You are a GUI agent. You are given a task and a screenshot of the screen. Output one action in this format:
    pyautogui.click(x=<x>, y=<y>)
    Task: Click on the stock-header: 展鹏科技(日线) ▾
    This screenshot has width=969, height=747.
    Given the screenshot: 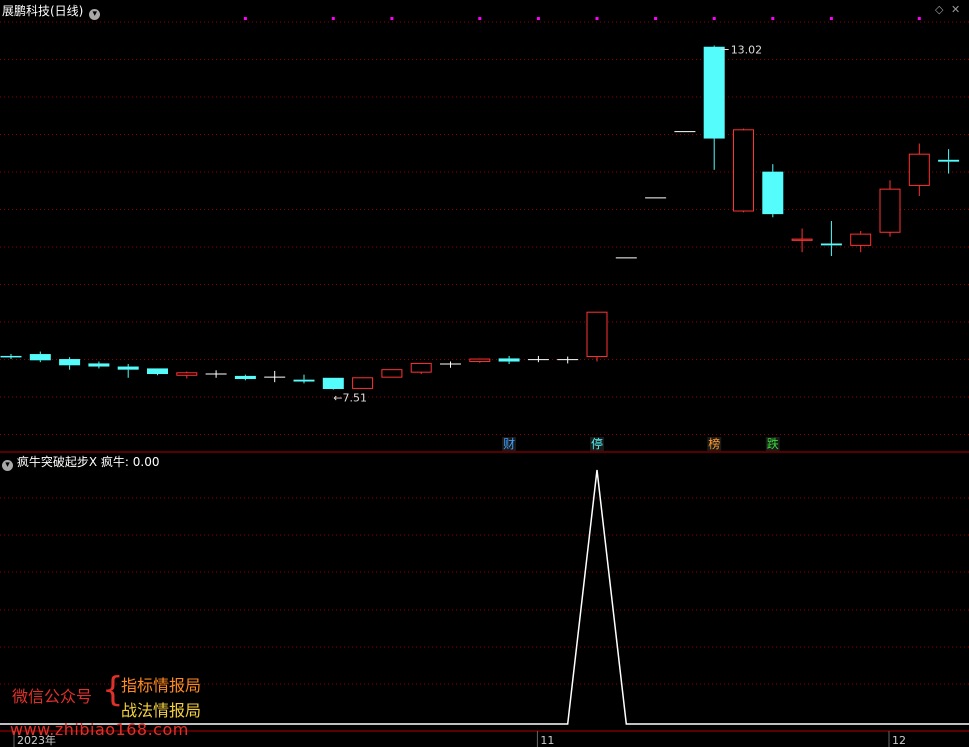 What is the action you would take?
    pyautogui.click(x=51, y=12)
    